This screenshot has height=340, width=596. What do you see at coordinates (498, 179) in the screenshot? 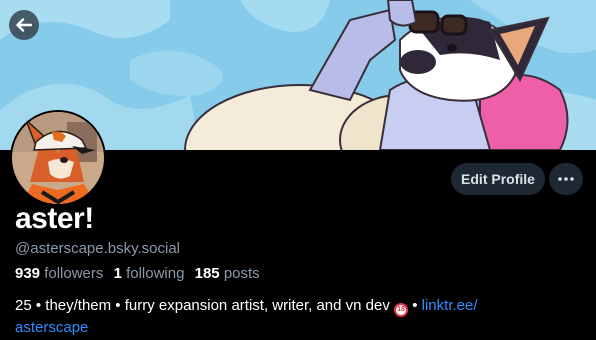
I see `edit-profile-button: Edit Profile` at bounding box center [498, 179].